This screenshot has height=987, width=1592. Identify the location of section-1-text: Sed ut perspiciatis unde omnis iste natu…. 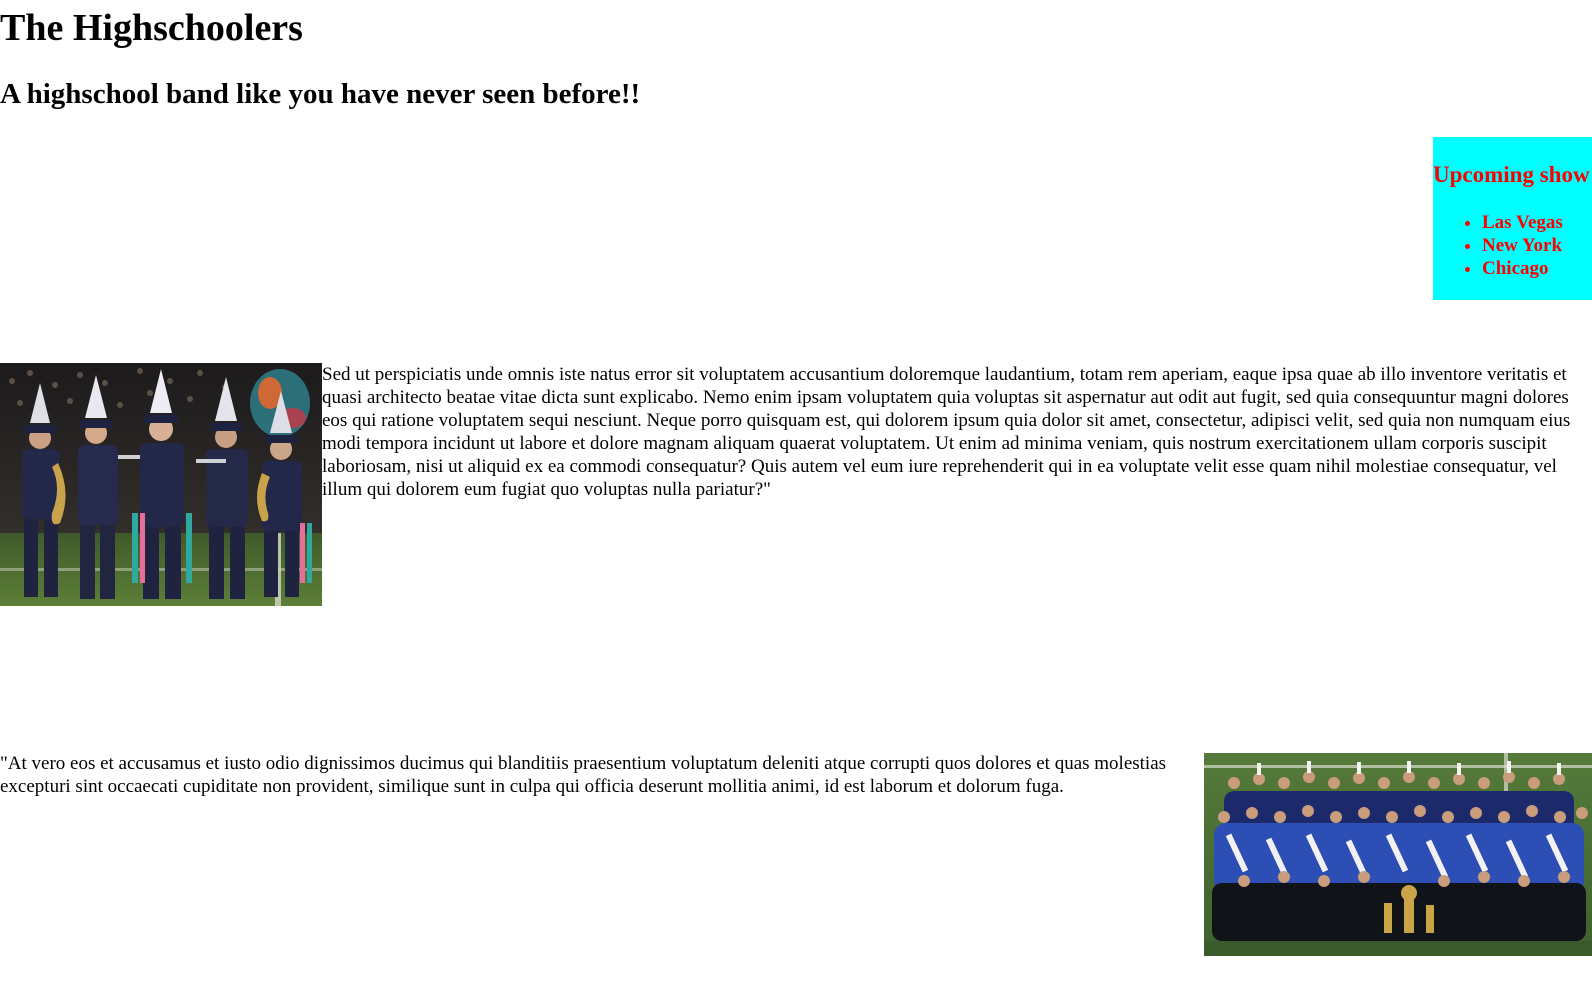
(946, 432).